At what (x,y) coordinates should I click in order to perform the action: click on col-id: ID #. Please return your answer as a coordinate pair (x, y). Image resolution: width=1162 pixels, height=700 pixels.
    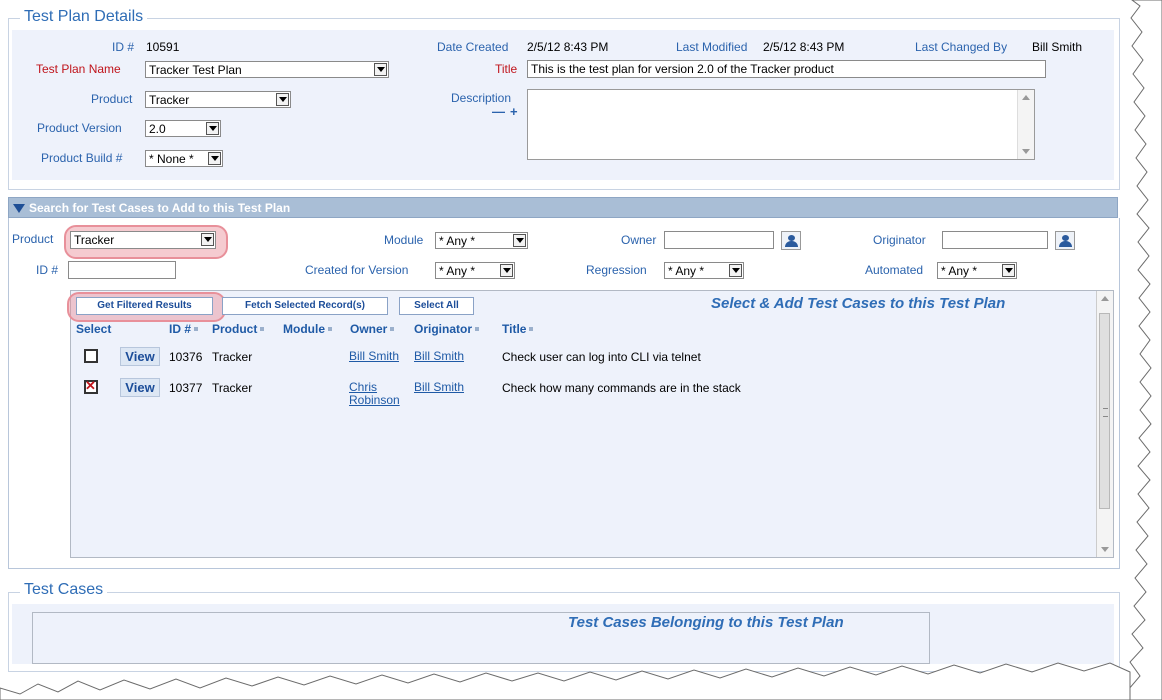
    Looking at the image, I should click on (184, 329).